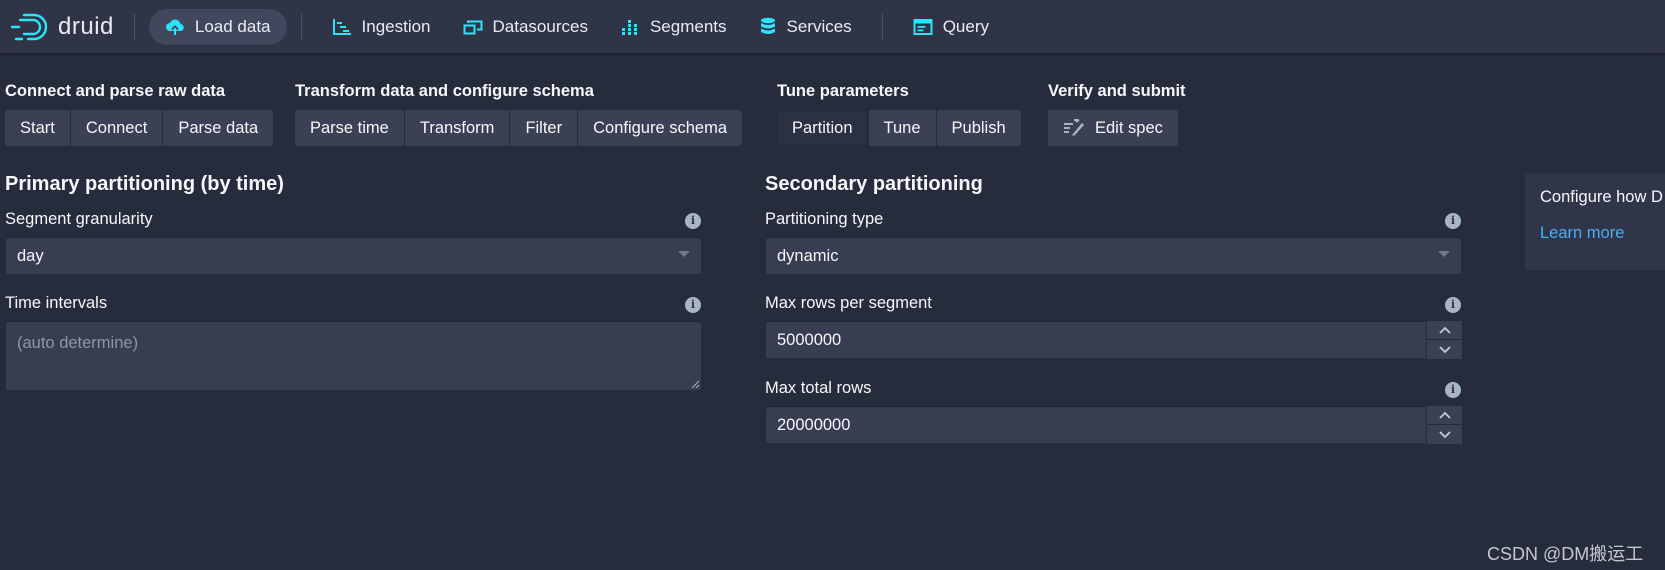 The image size is (1665, 570). I want to click on help-panel-text: Configure how D, so click(1601, 197).